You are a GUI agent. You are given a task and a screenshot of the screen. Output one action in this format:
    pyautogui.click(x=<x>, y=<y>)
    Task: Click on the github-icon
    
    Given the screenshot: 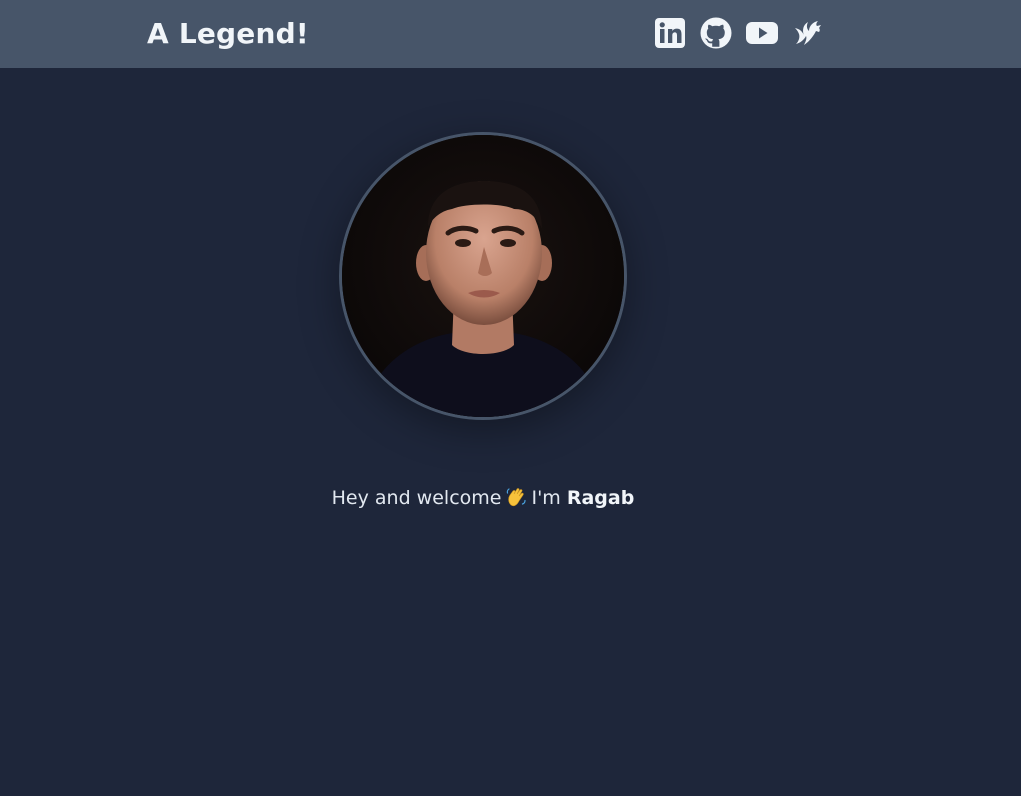 What is the action you would take?
    pyautogui.click(x=716, y=33)
    